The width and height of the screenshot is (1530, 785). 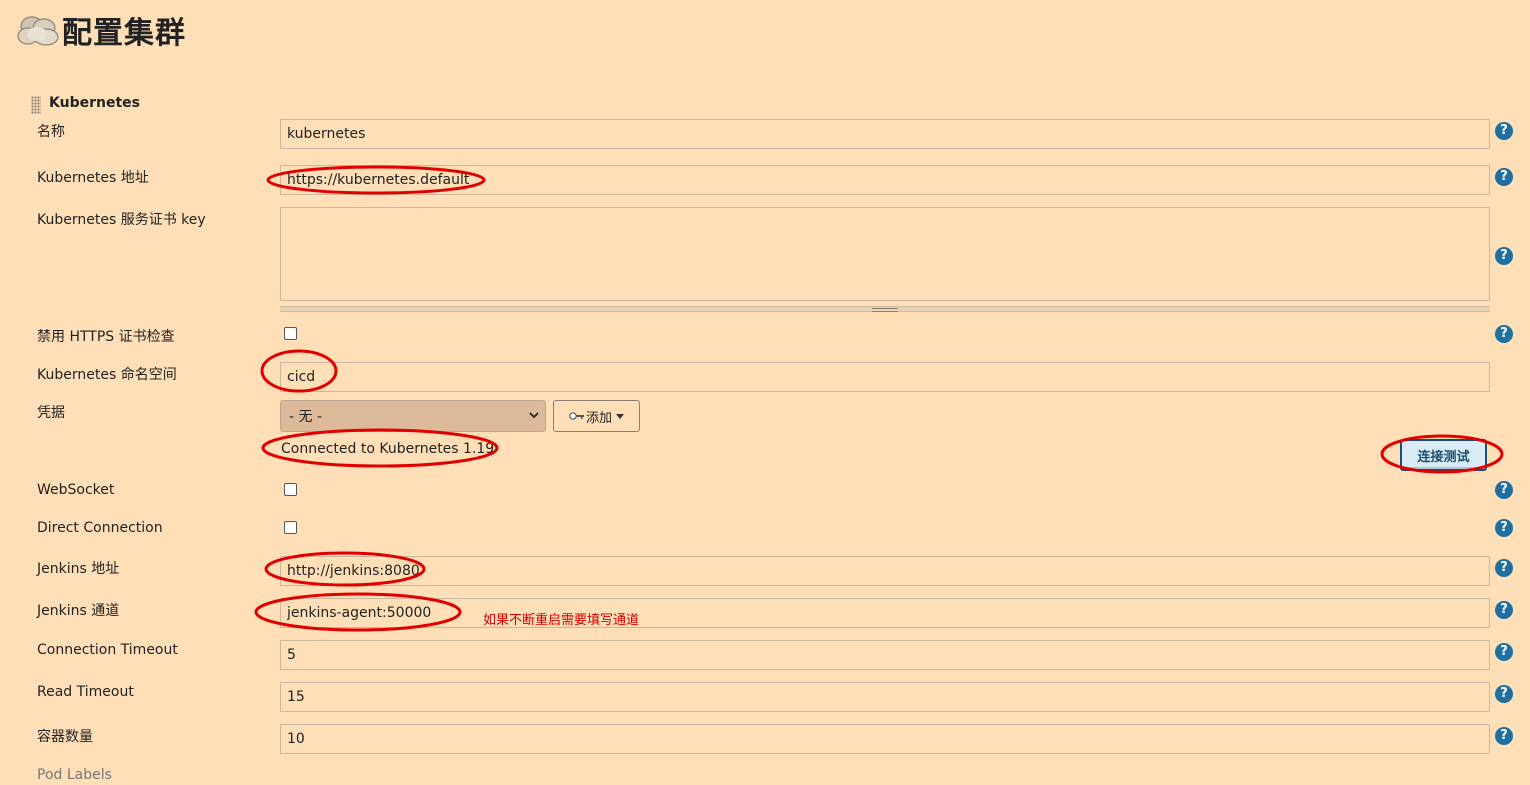 I want to click on name-input, so click(x=885, y=134).